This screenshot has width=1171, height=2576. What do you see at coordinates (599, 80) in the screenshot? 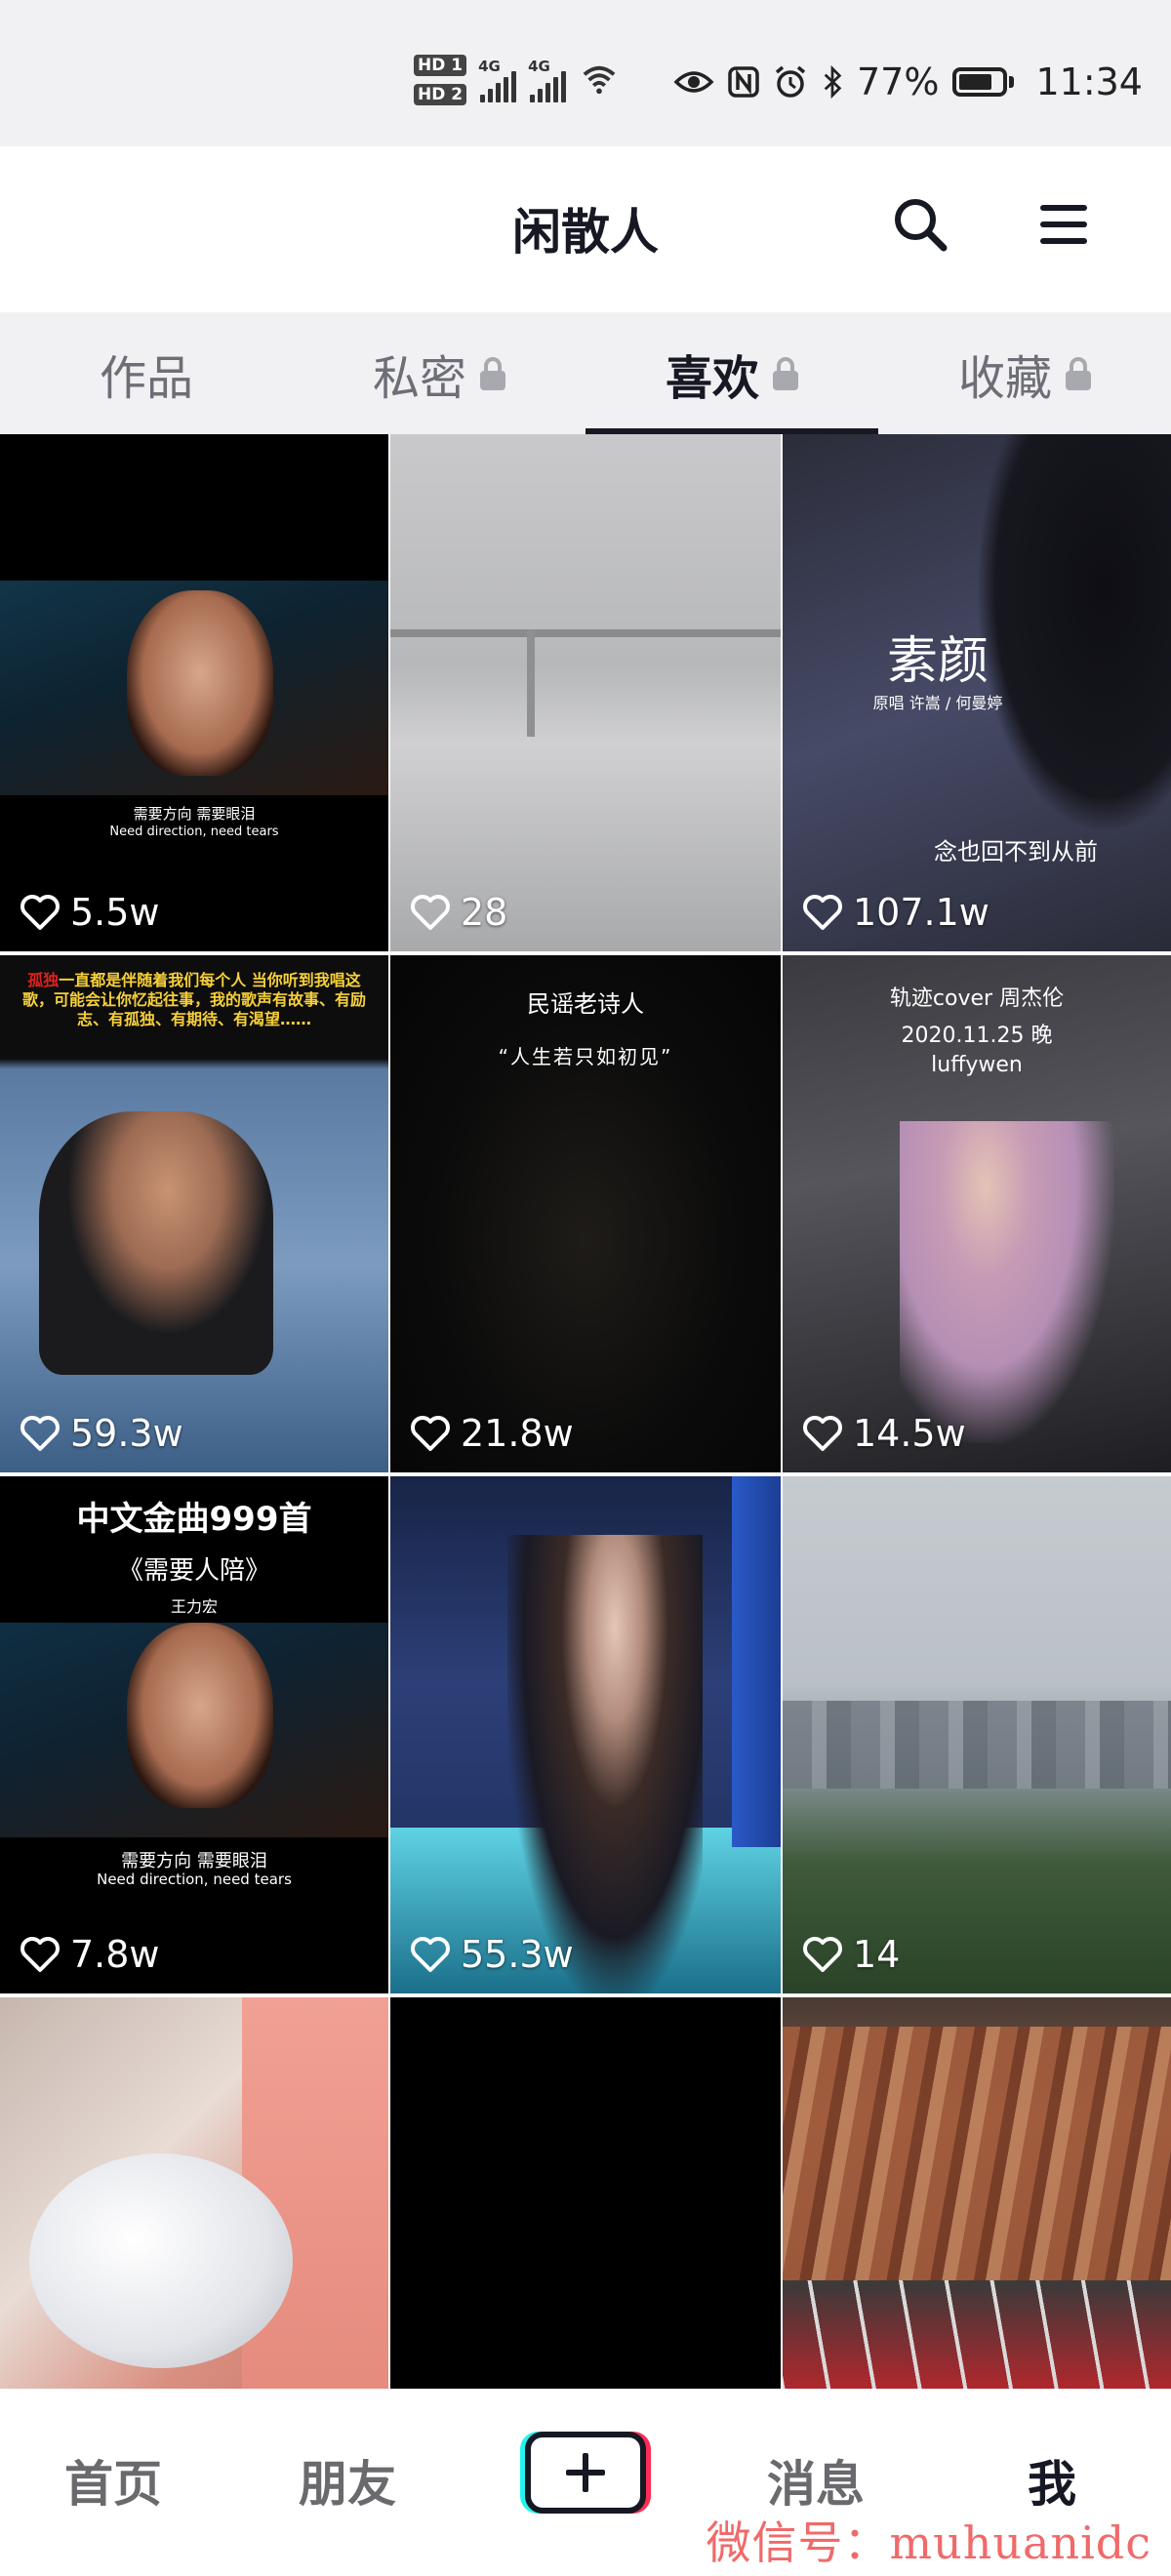
I see `wifi-icon` at bounding box center [599, 80].